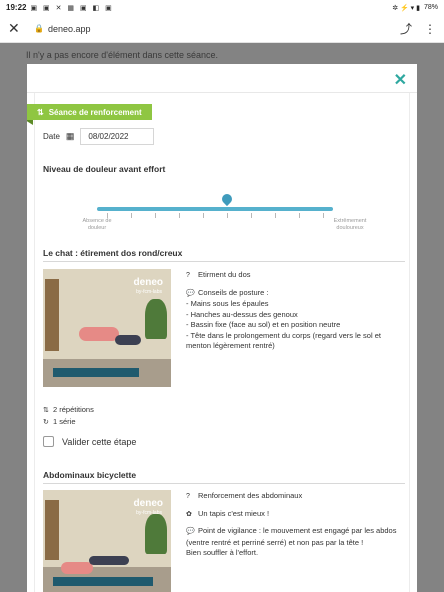 The height and width of the screenshot is (592, 444). I want to click on posture-tip: menton légèrement rentré), so click(230, 345).